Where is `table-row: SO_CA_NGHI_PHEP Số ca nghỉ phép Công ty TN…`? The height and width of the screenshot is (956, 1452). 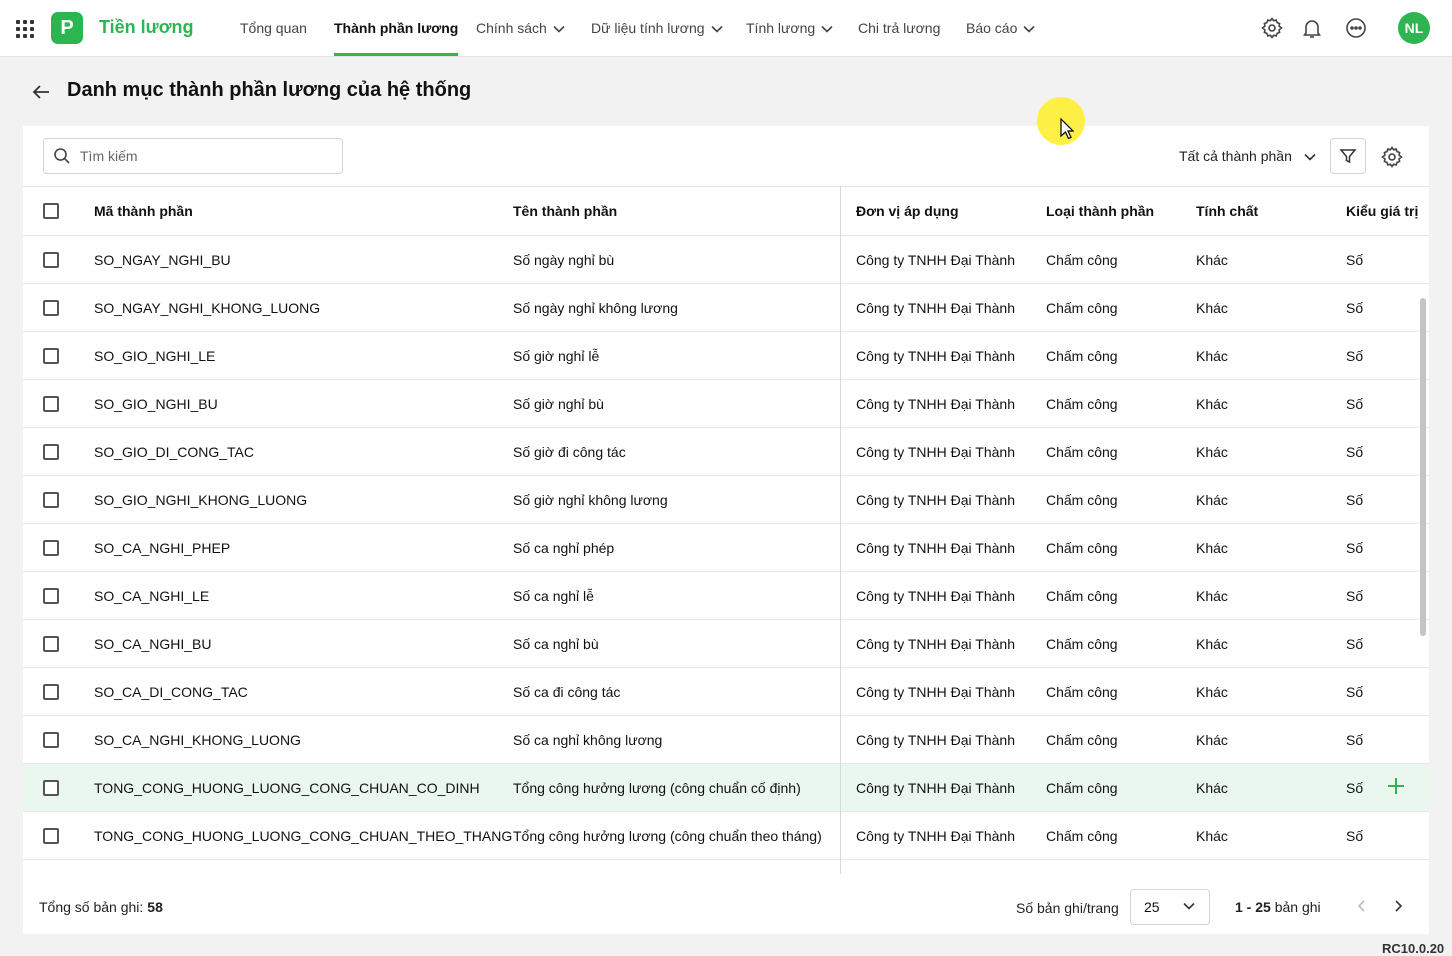 table-row: SO_CA_NGHI_PHEP Số ca nghỉ phép Công ty TN… is located at coordinates (726, 548).